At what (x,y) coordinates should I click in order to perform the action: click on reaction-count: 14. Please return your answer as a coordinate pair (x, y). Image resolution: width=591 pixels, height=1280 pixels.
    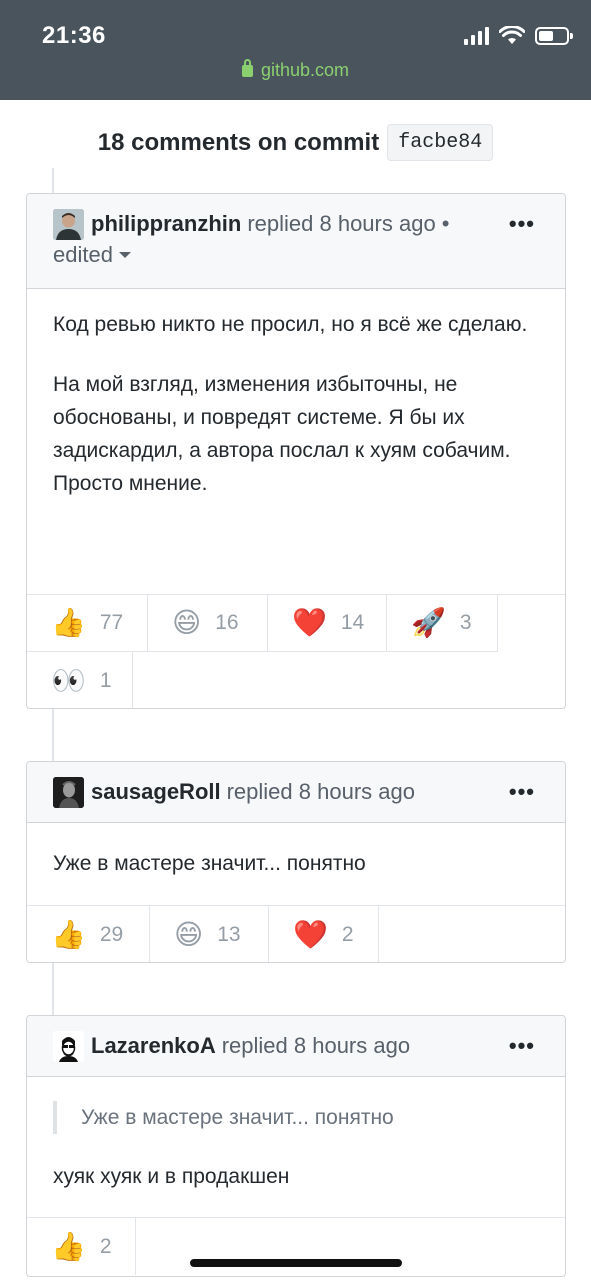
    Looking at the image, I should click on (352, 622).